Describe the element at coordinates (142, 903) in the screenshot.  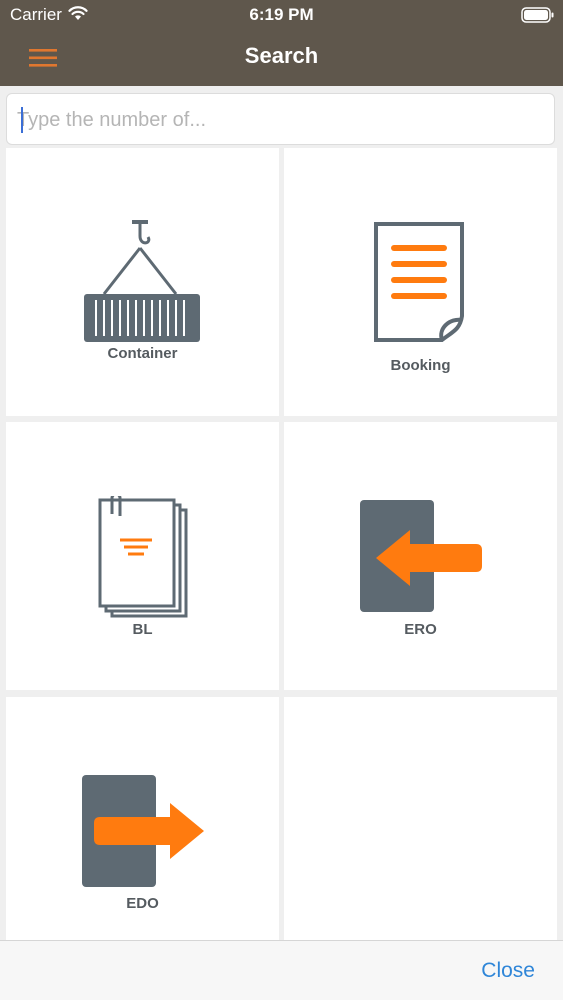
I see `tile-label: EDO` at that location.